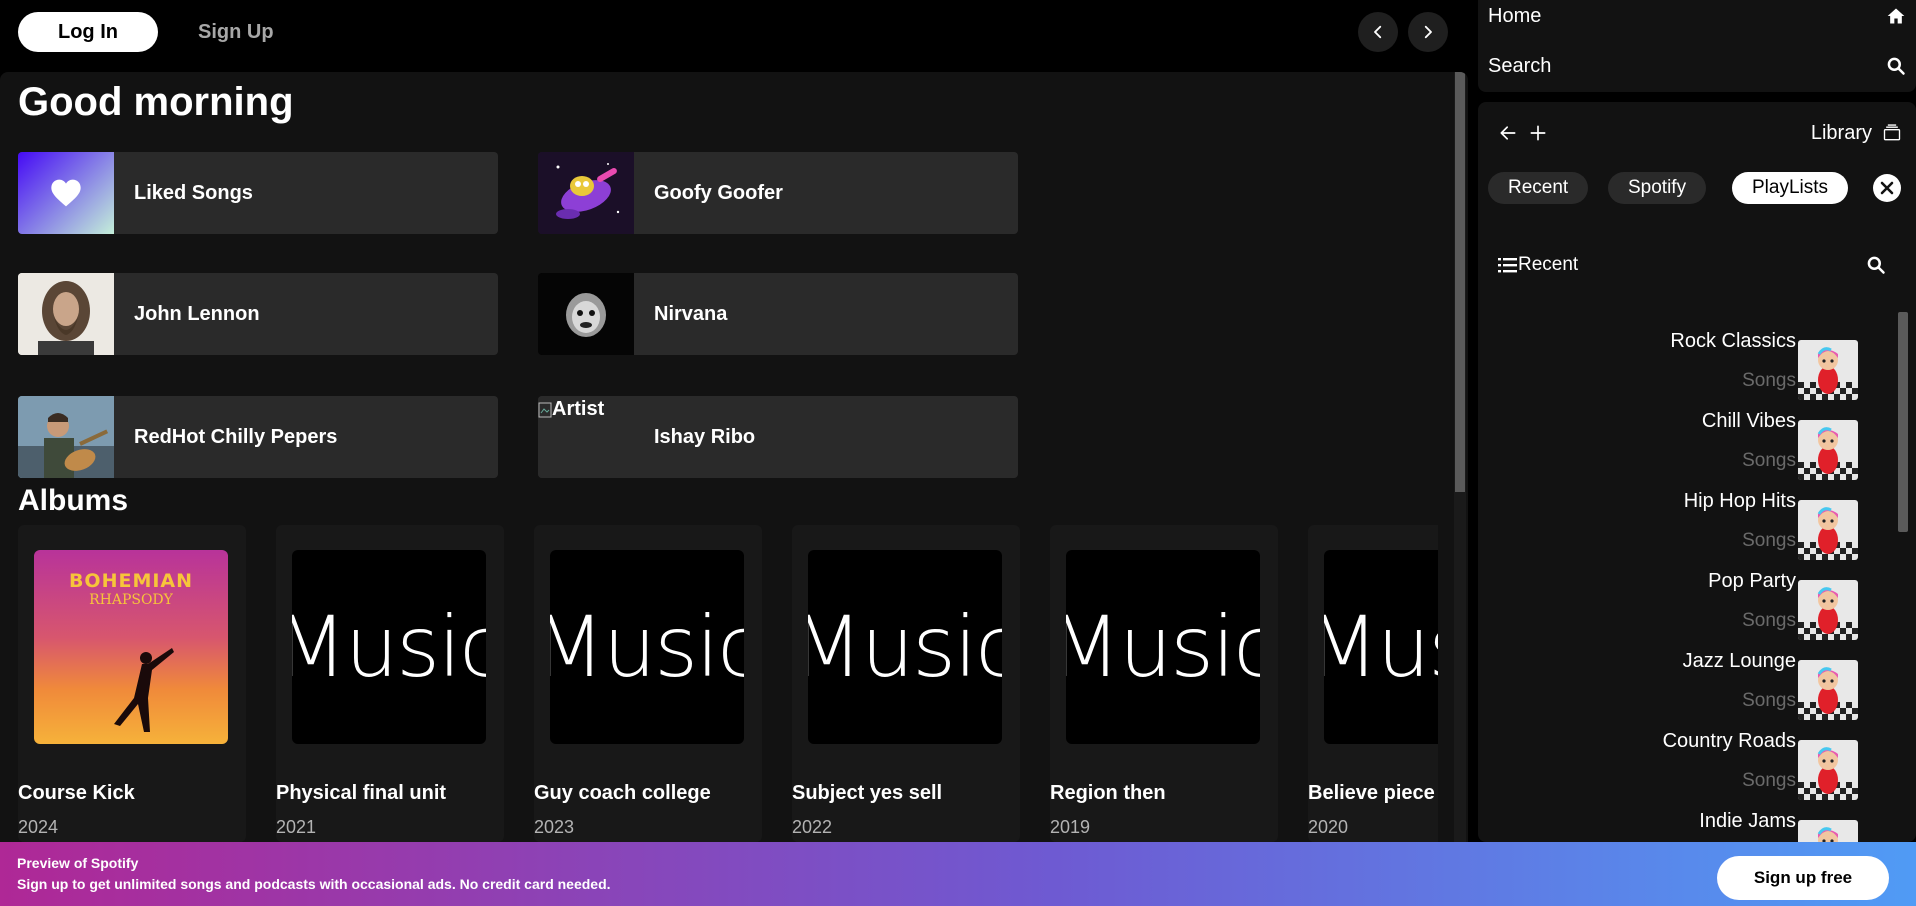 The height and width of the screenshot is (906, 1916). Describe the element at coordinates (902, 683) in the screenshot. I see `album-meta: Subject yes sell 2022` at that location.